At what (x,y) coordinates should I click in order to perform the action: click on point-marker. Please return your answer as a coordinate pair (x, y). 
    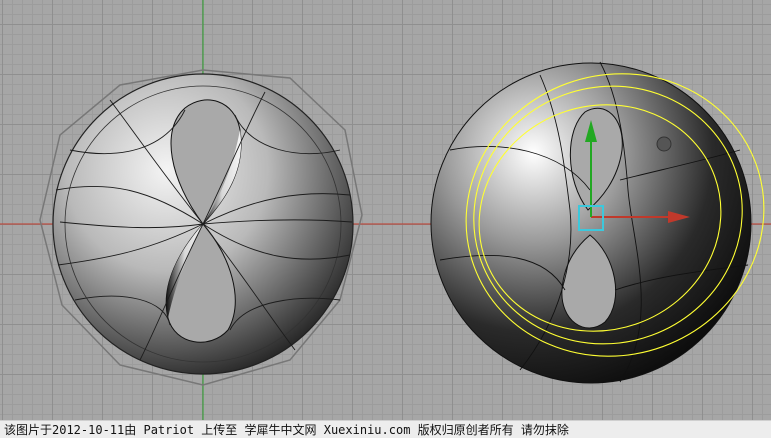
    Looking at the image, I should click on (664, 144).